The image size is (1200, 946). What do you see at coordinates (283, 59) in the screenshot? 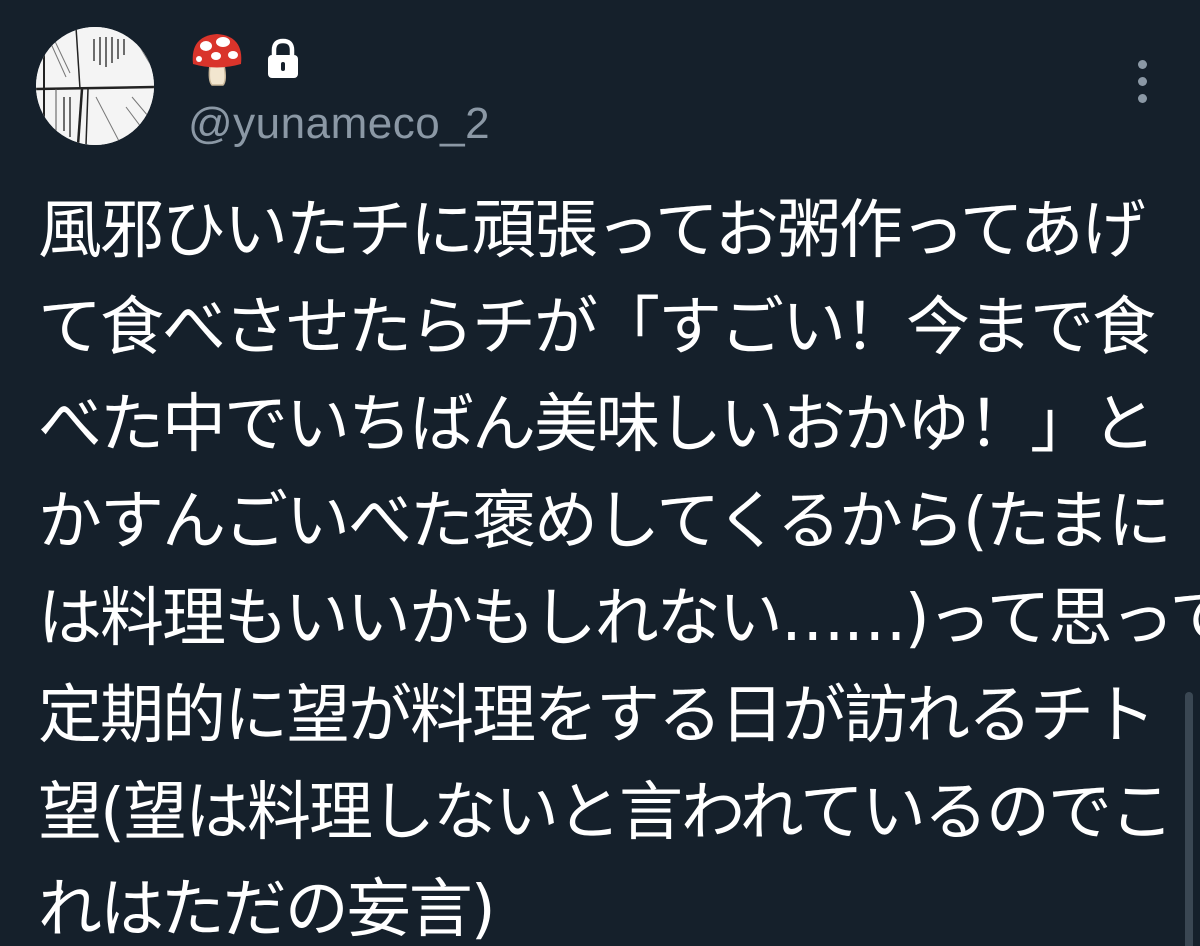
I see `lock-icon` at bounding box center [283, 59].